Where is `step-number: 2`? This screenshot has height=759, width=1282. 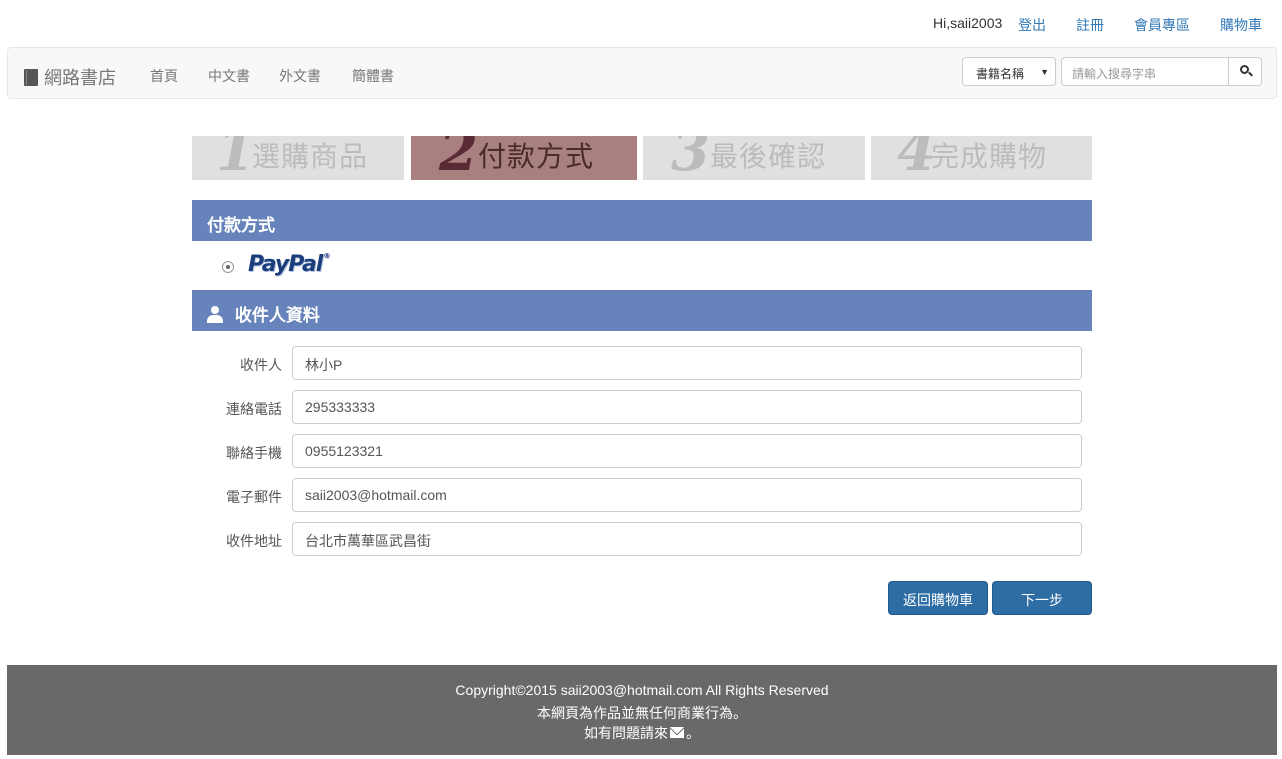 step-number: 2 is located at coordinates (458, 158).